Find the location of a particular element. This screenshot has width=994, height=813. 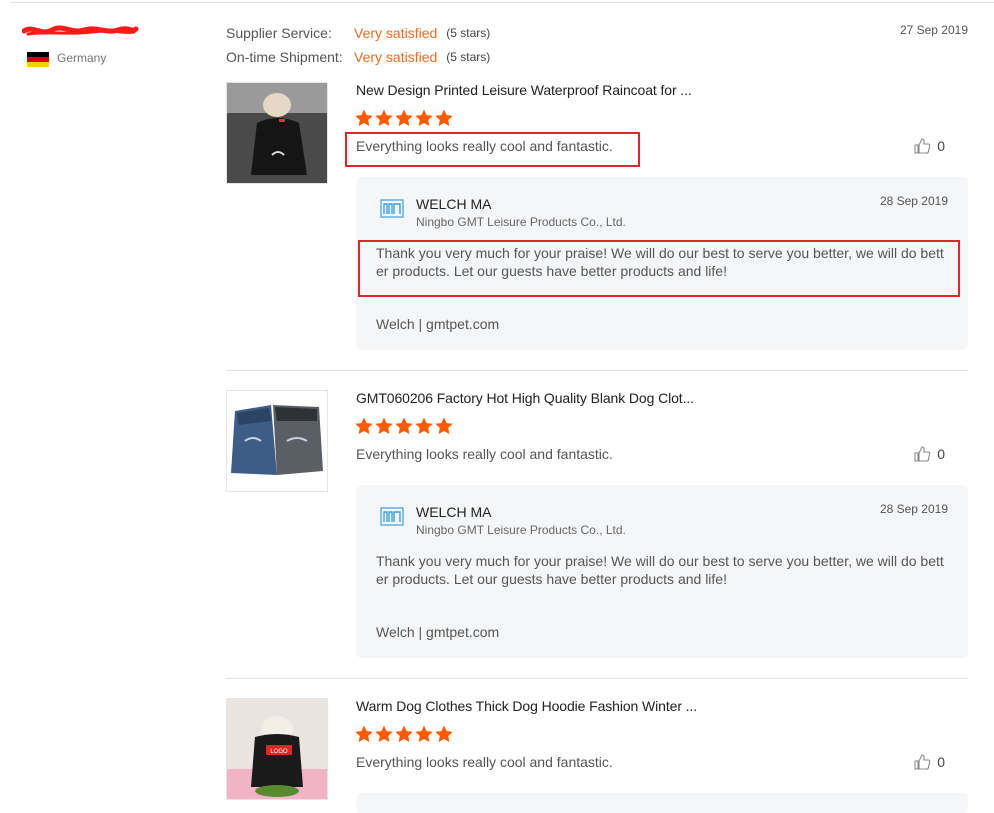

review-date: 27 Sep 2019 is located at coordinates (933, 30).